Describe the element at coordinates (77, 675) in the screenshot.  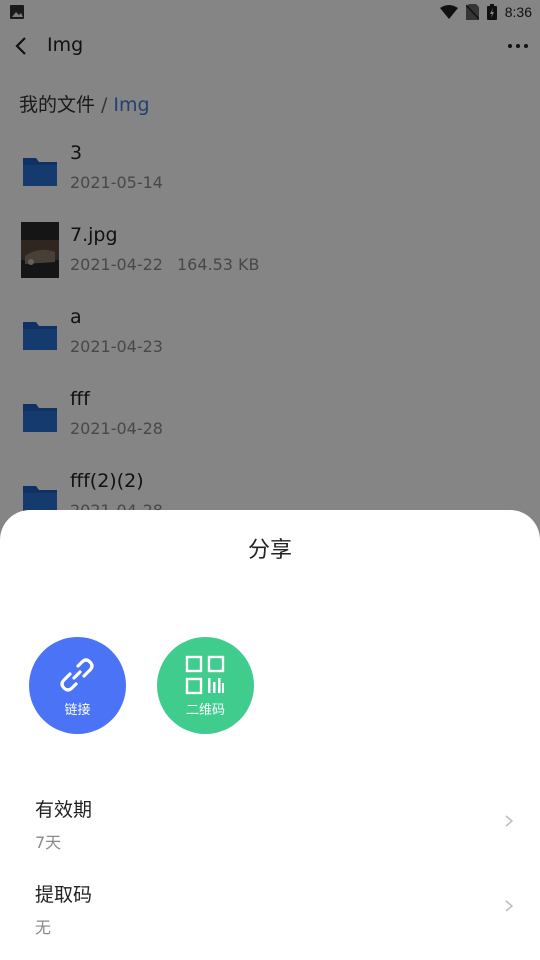
I see `link-icon` at that location.